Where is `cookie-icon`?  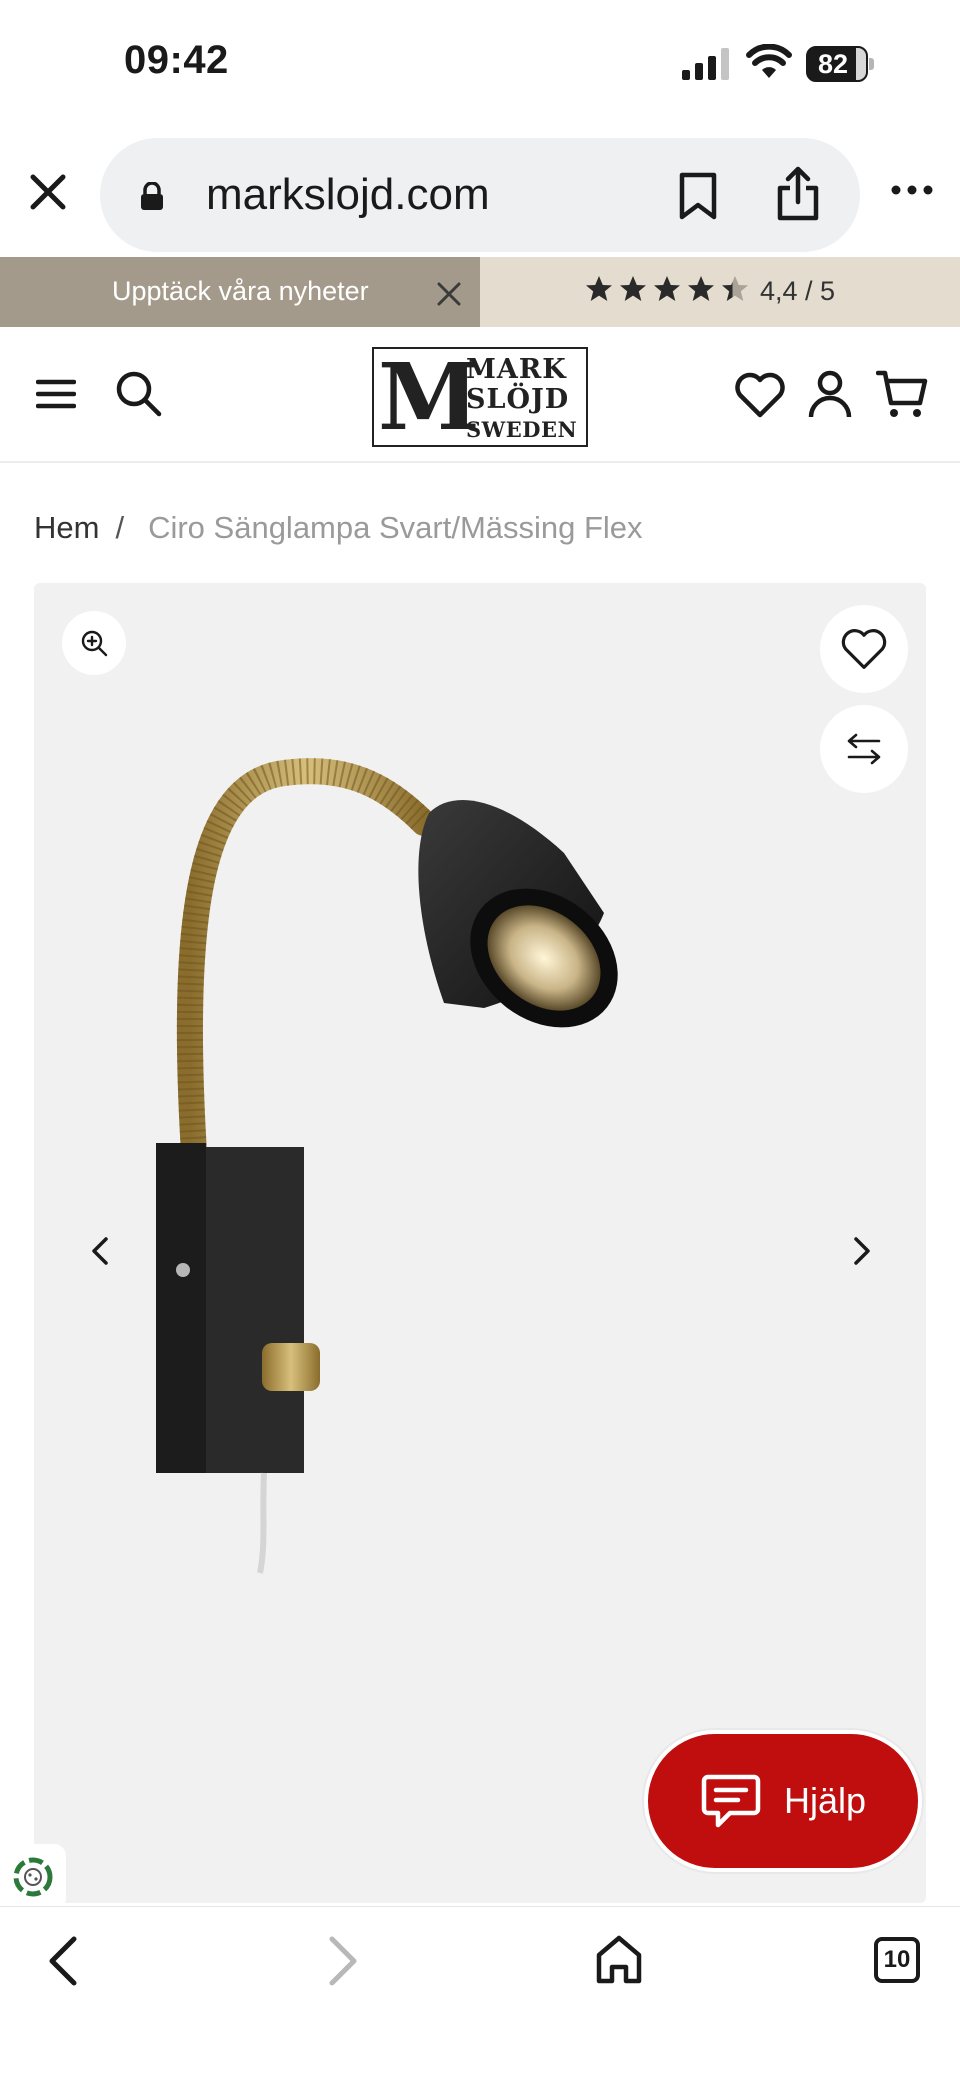
cookie-icon is located at coordinates (33, 1877).